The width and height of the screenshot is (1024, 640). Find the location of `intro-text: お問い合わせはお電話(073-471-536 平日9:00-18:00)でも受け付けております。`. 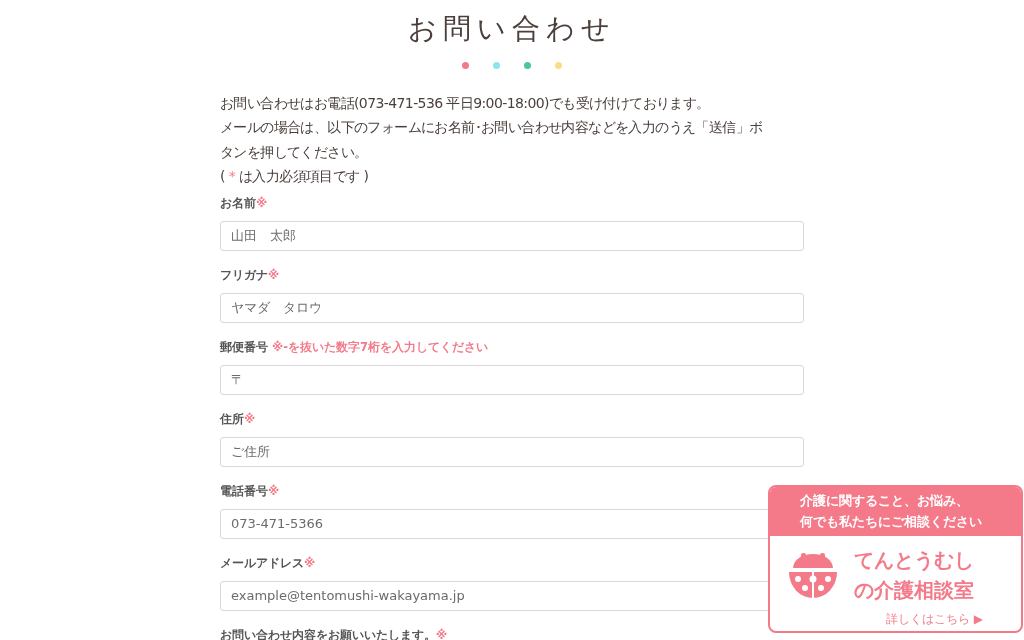

intro-text: お問い合わせはお電話(073-471-536 平日9:00-18:00)でも受け付けております。 is located at coordinates (465, 103).